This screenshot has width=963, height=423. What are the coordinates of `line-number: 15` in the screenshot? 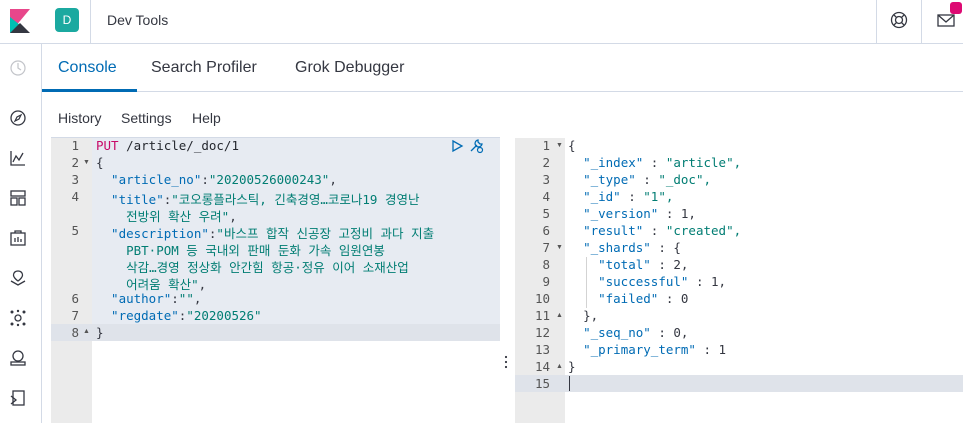 It's located at (542, 383).